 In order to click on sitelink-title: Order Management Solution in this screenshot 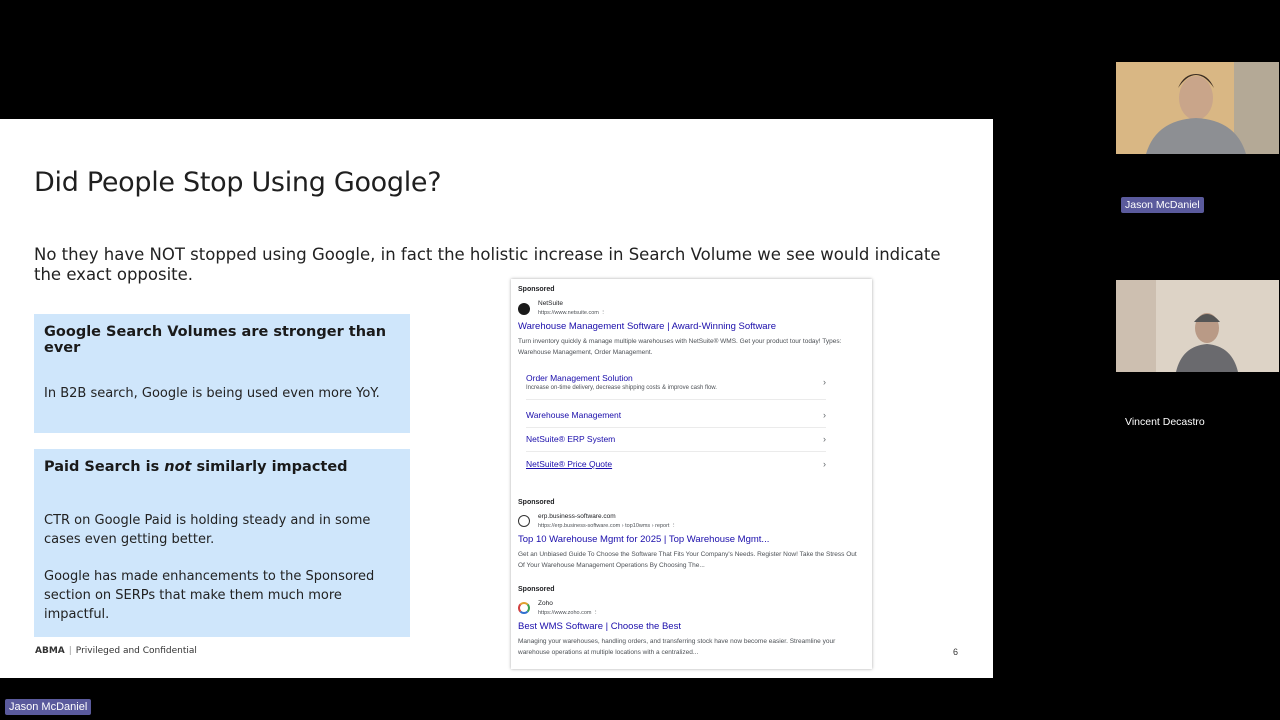, I will do `click(579, 378)`.